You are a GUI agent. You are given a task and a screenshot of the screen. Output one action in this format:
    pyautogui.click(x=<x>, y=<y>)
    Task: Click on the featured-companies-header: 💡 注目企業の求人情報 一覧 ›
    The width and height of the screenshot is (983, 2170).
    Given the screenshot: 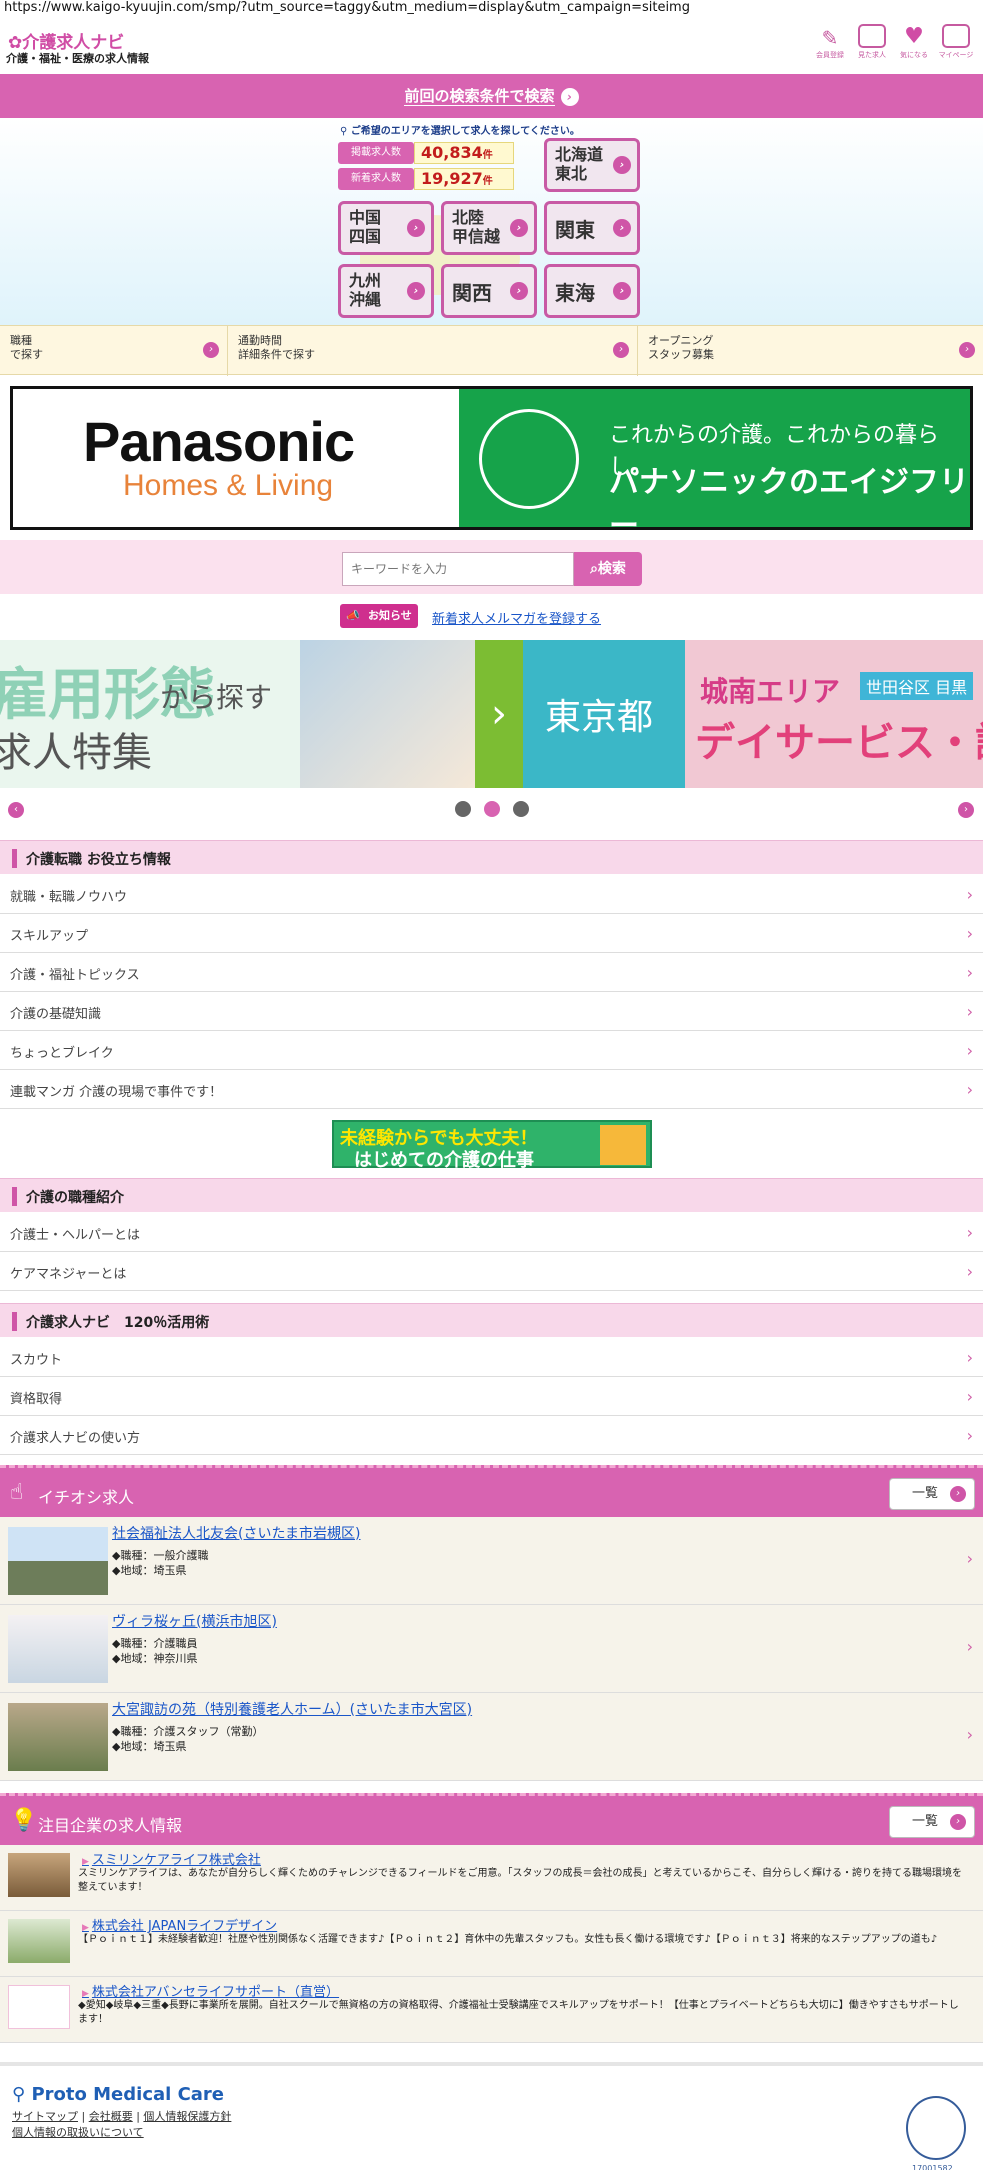 What is the action you would take?
    pyautogui.click(x=491, y=1819)
    